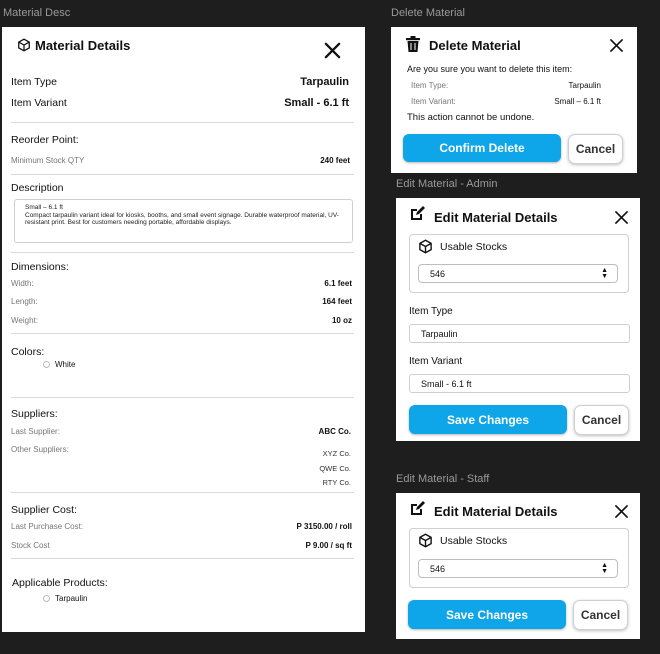 The height and width of the screenshot is (654, 660). What do you see at coordinates (24, 320) in the screenshot?
I see `weight-label: Weight:` at bounding box center [24, 320].